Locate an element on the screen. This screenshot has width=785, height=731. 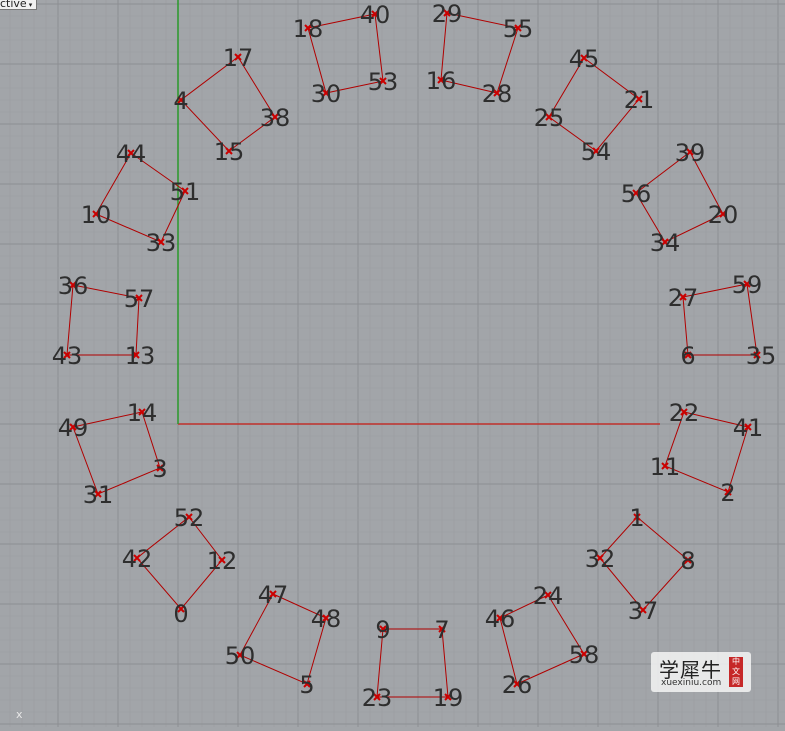
point-label: 38 is located at coordinates (275, 118).